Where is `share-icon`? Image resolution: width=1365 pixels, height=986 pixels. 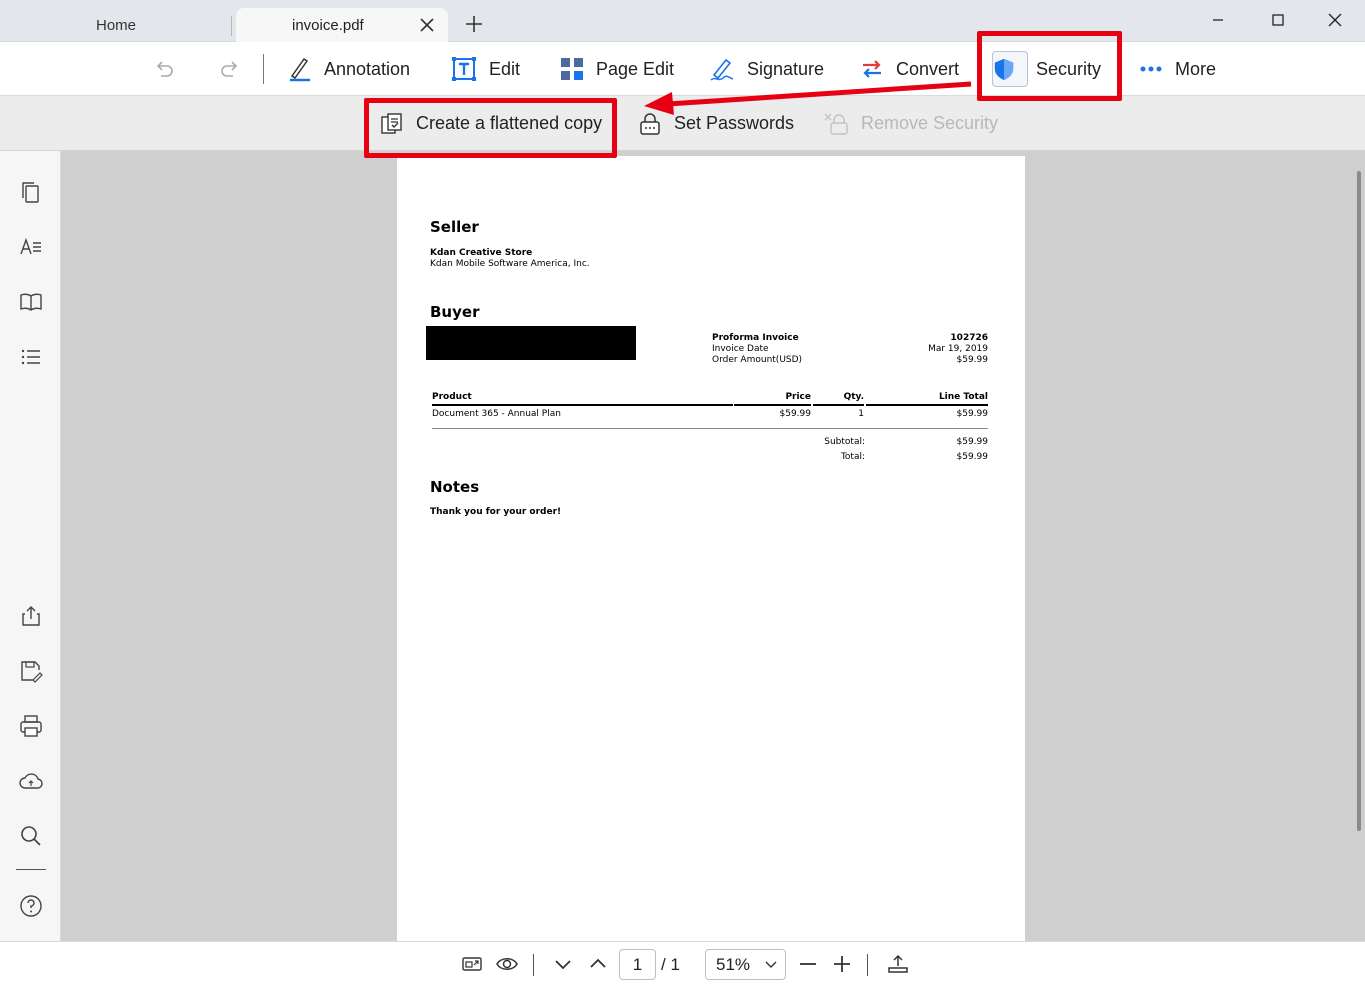
share-icon is located at coordinates (31, 616).